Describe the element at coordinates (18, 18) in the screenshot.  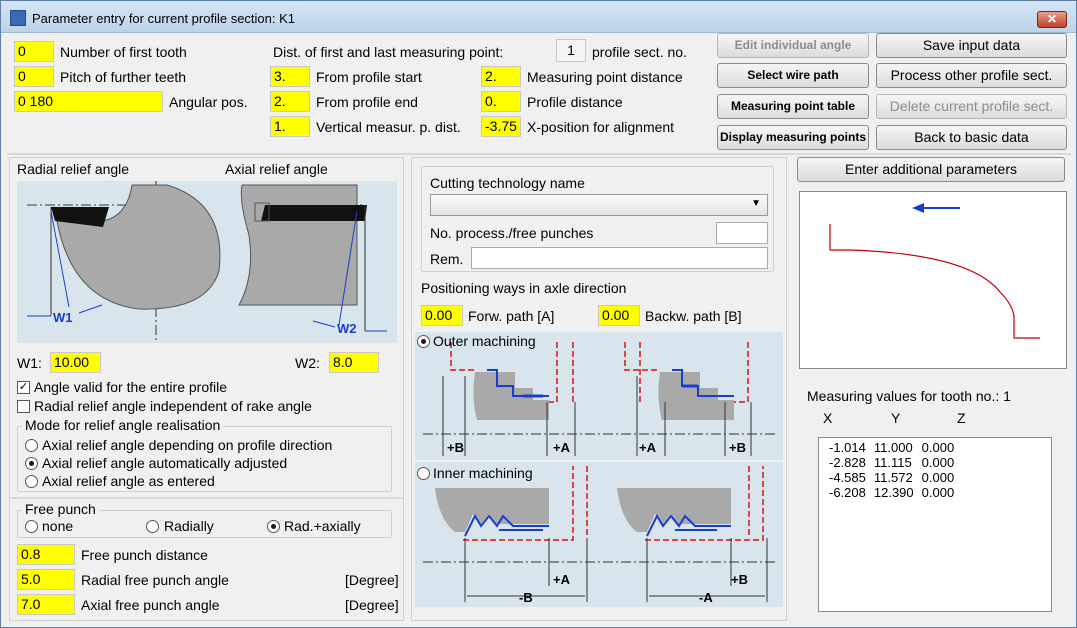
I see `app-icon` at that location.